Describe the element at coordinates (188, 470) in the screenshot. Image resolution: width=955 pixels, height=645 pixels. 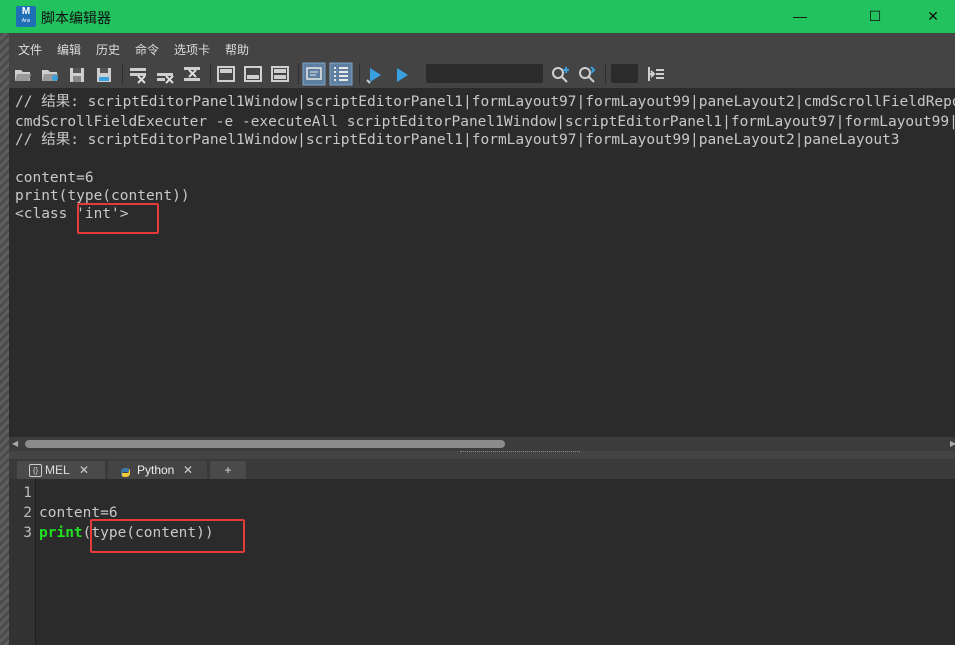
I see `tab-python-close-icon: ✕` at that location.